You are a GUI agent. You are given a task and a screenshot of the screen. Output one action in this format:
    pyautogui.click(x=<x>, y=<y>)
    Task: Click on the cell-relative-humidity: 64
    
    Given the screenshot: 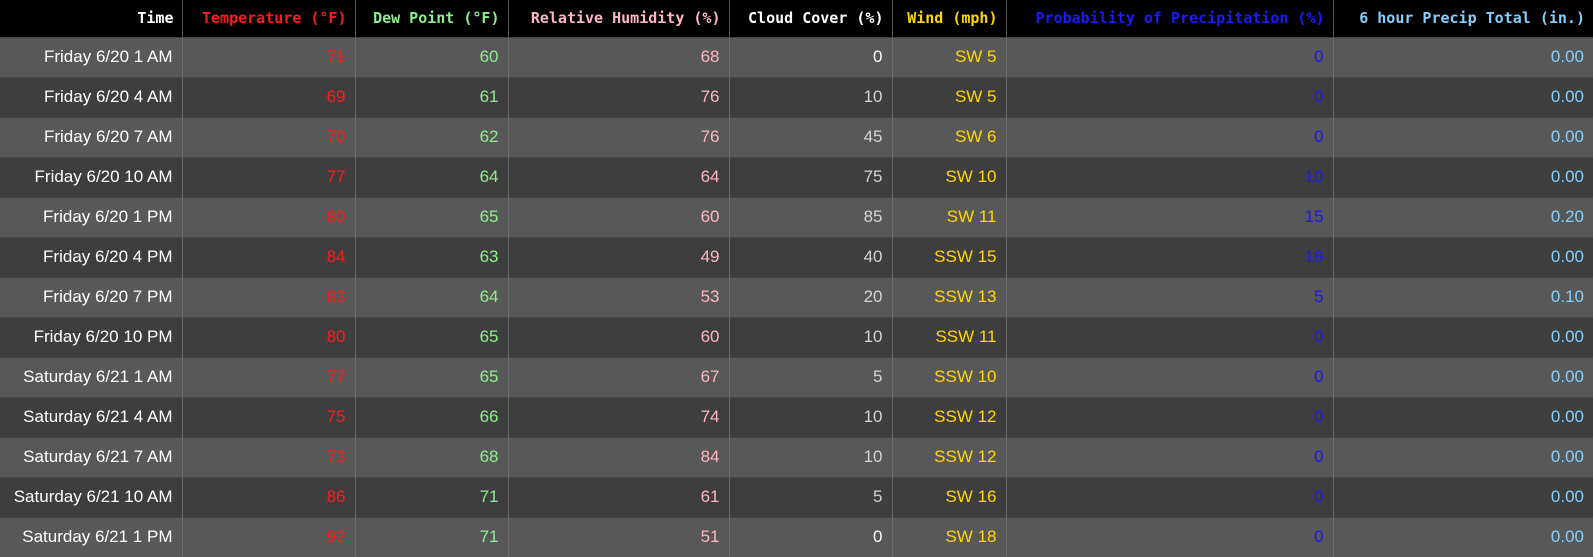 What is the action you would take?
    pyautogui.click(x=619, y=176)
    